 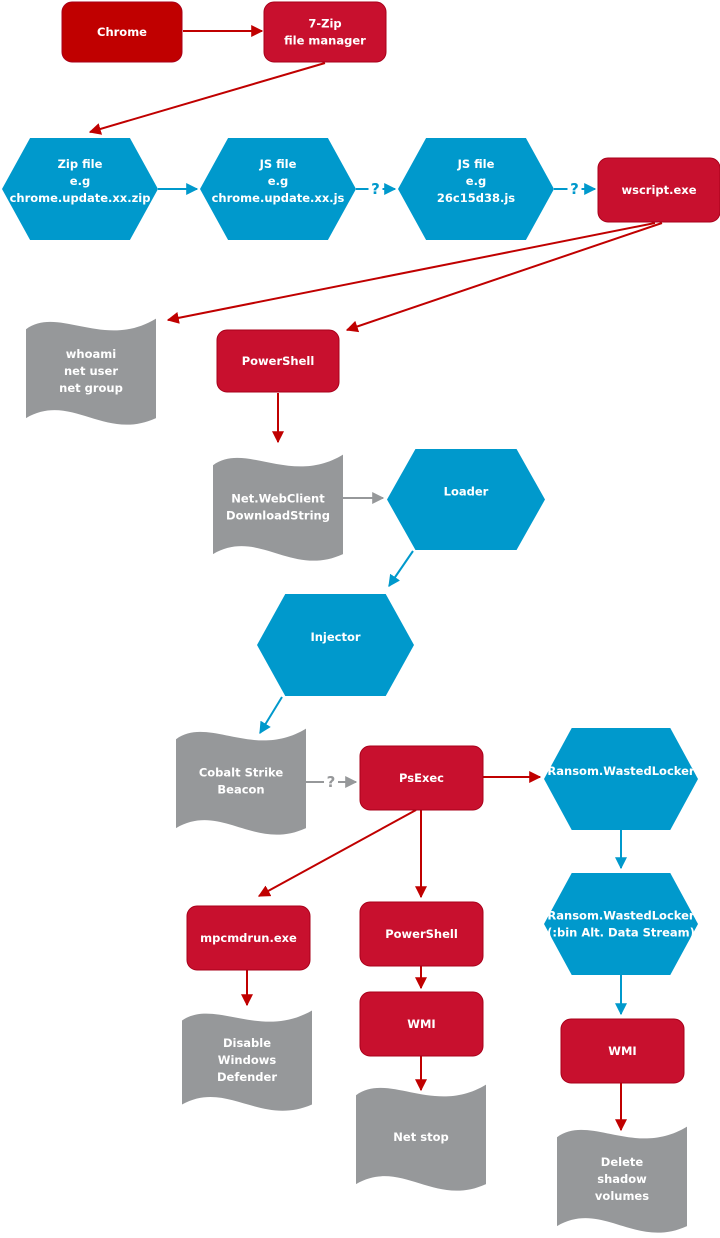 What do you see at coordinates (91, 388) in the screenshot?
I see `node-label: net group` at bounding box center [91, 388].